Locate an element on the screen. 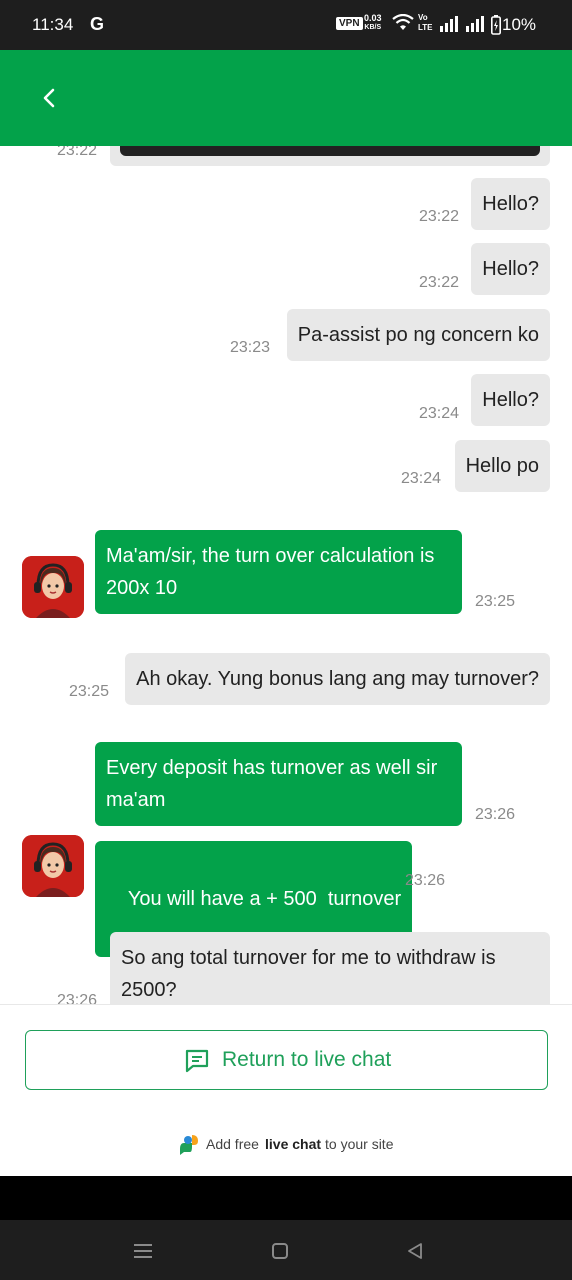  vpn-icon: VPN is located at coordinates (349, 23).